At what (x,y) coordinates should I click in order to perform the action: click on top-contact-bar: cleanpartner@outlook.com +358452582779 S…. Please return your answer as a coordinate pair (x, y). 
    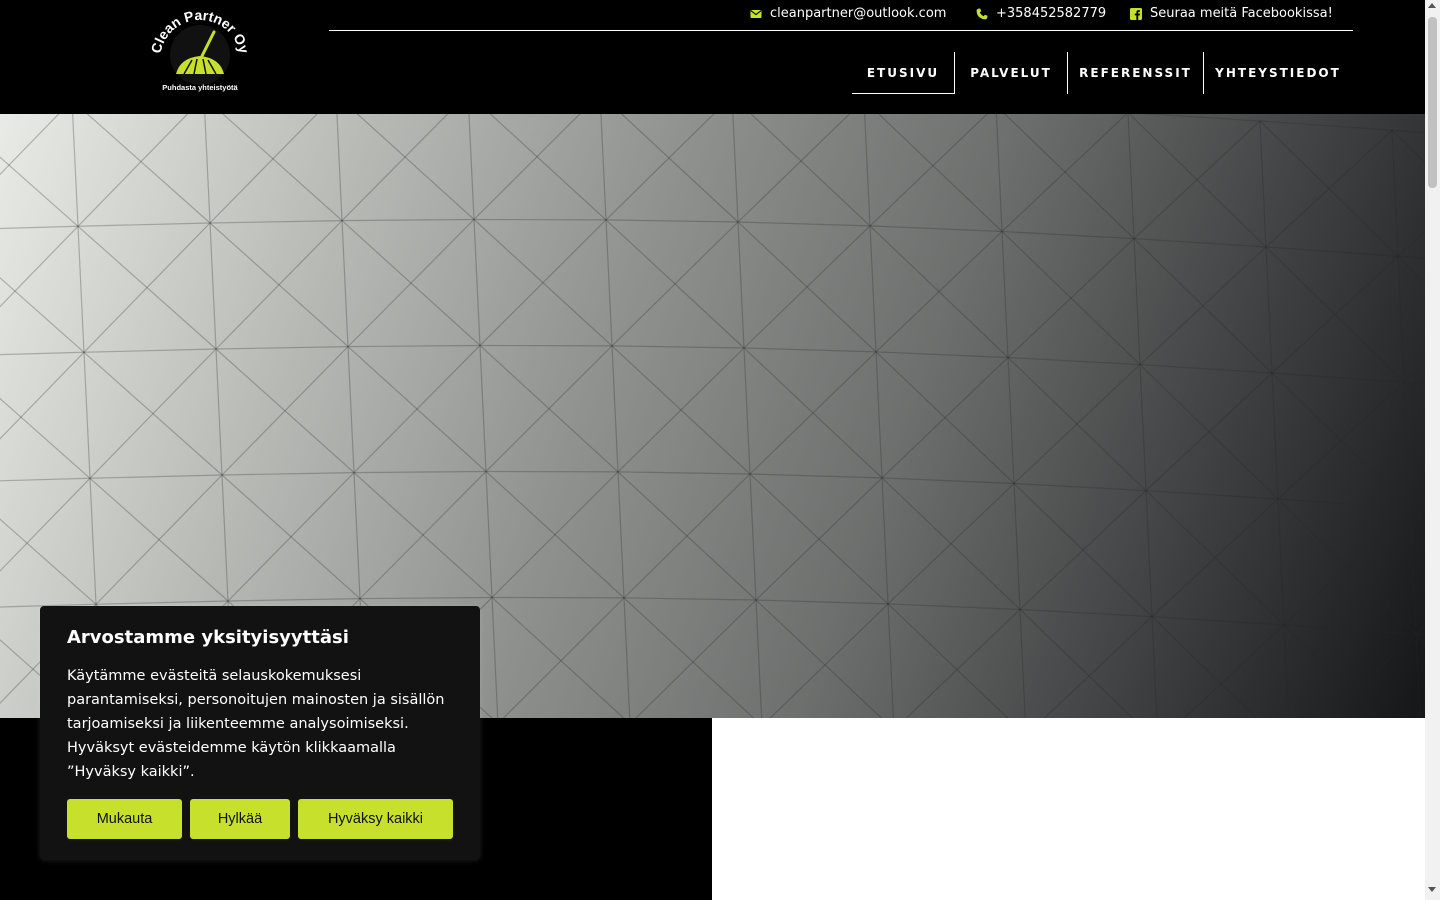
    Looking at the image, I should click on (841, 15).